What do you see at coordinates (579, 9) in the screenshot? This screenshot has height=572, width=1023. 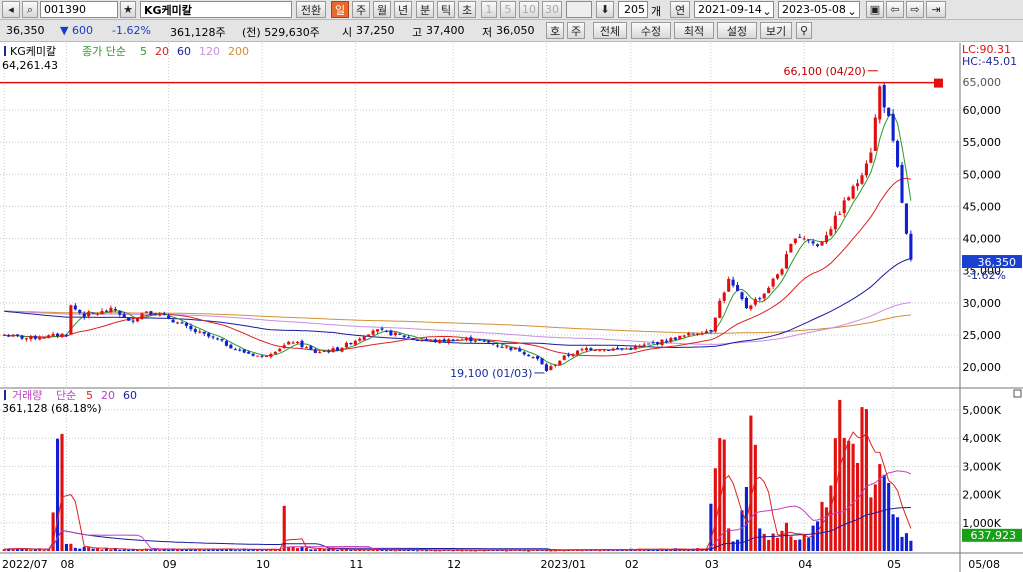 I see `minute-custom-input` at bounding box center [579, 9].